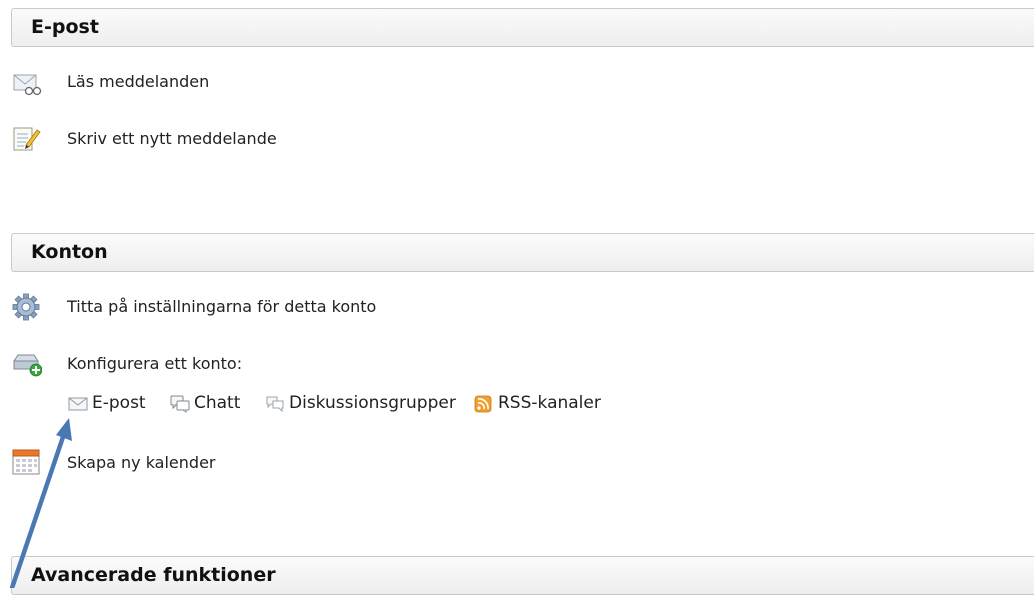 The image size is (1034, 595). I want to click on setup-rss-label: RSS-kanaler, so click(549, 403).